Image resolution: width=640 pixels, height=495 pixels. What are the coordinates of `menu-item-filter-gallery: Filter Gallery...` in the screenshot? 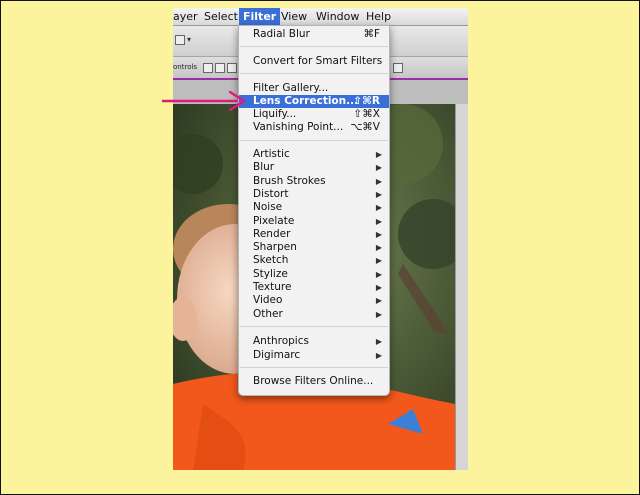 It's located at (314, 88).